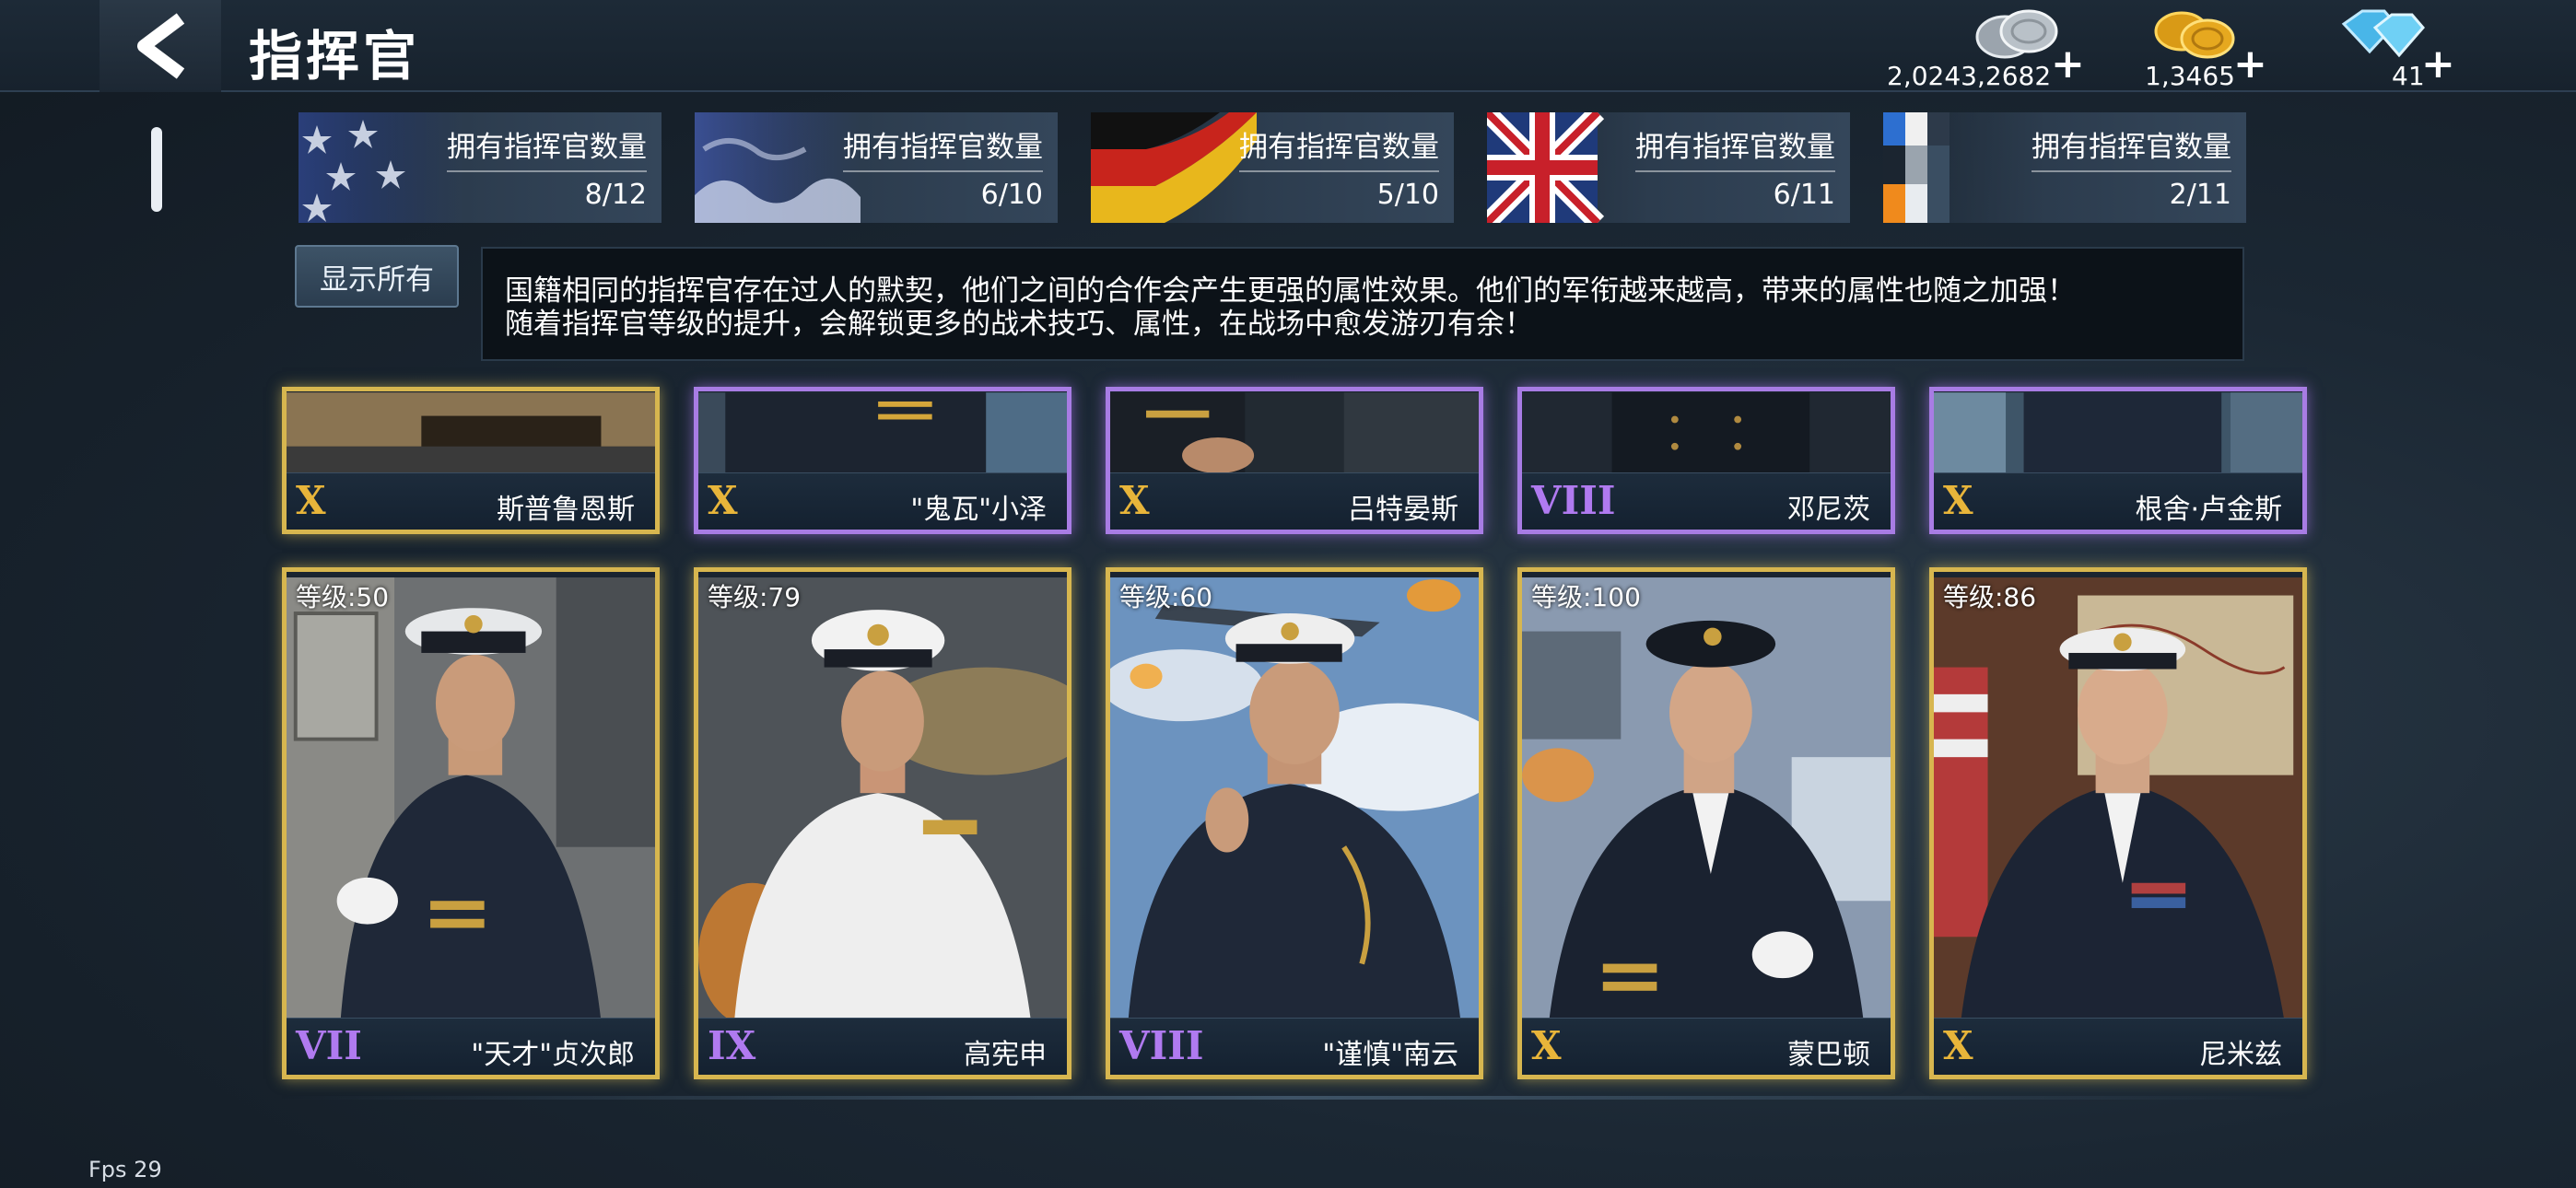  I want to click on commander-name: "谨慎"南云, so click(1390, 1055).